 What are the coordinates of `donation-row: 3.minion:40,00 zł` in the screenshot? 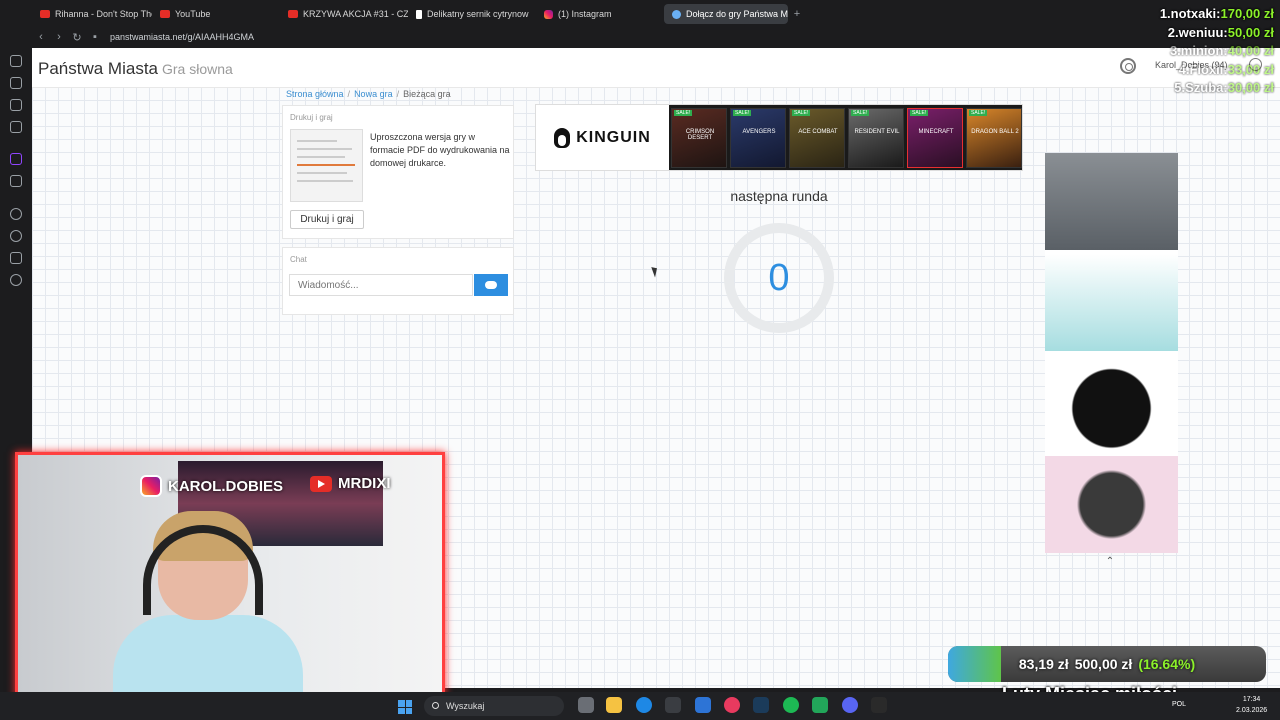 It's located at (1221, 50).